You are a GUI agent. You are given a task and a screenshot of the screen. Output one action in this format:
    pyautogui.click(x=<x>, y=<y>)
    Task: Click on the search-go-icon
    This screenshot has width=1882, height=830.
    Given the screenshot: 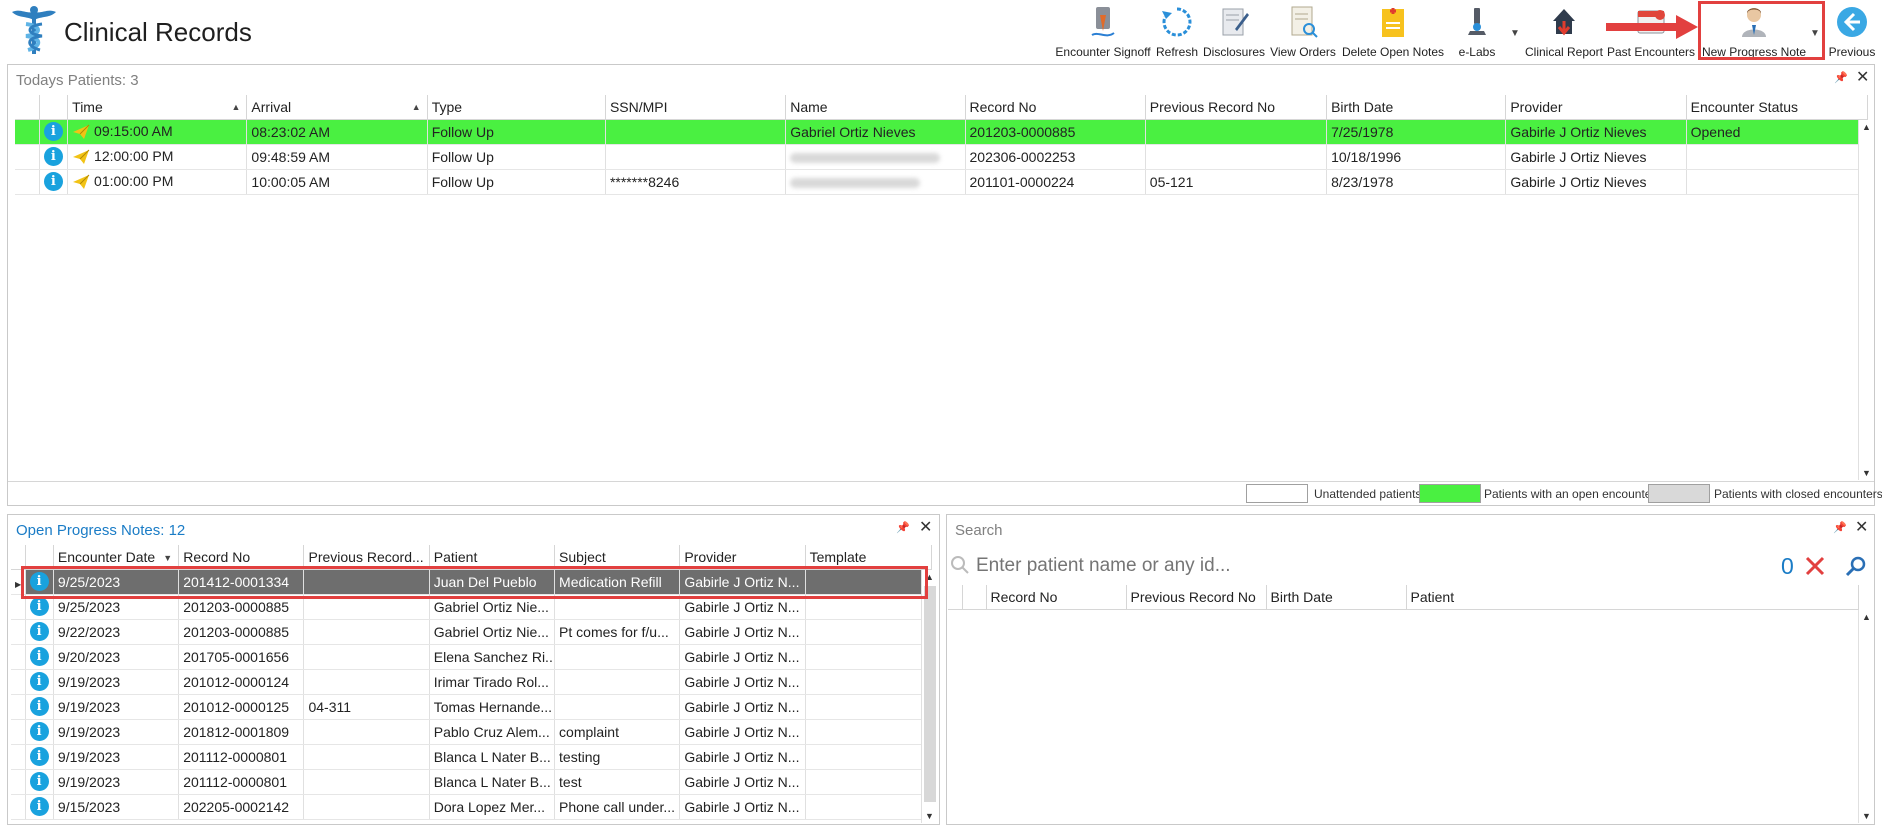 What is the action you would take?
    pyautogui.click(x=1856, y=567)
    